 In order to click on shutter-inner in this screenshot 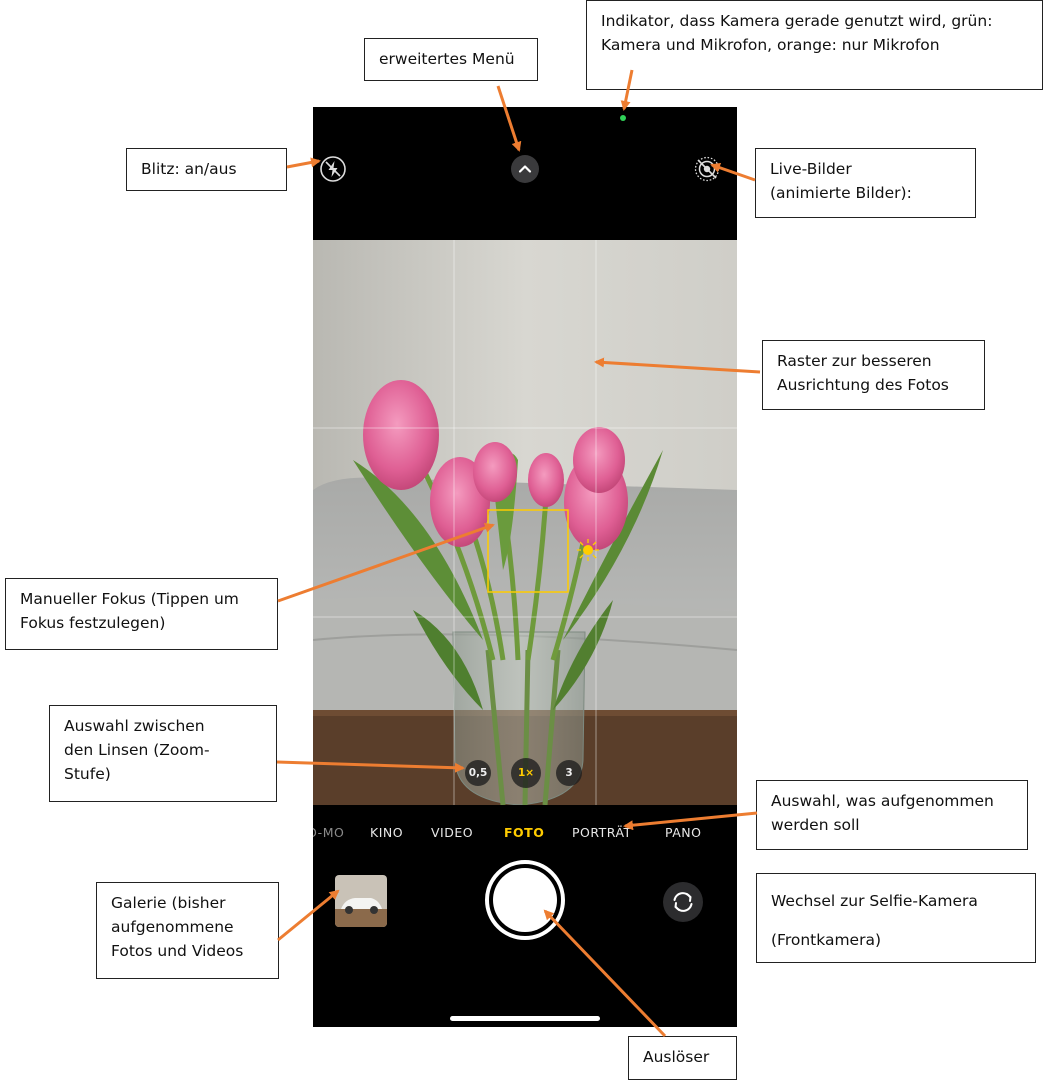, I will do `click(525, 900)`.